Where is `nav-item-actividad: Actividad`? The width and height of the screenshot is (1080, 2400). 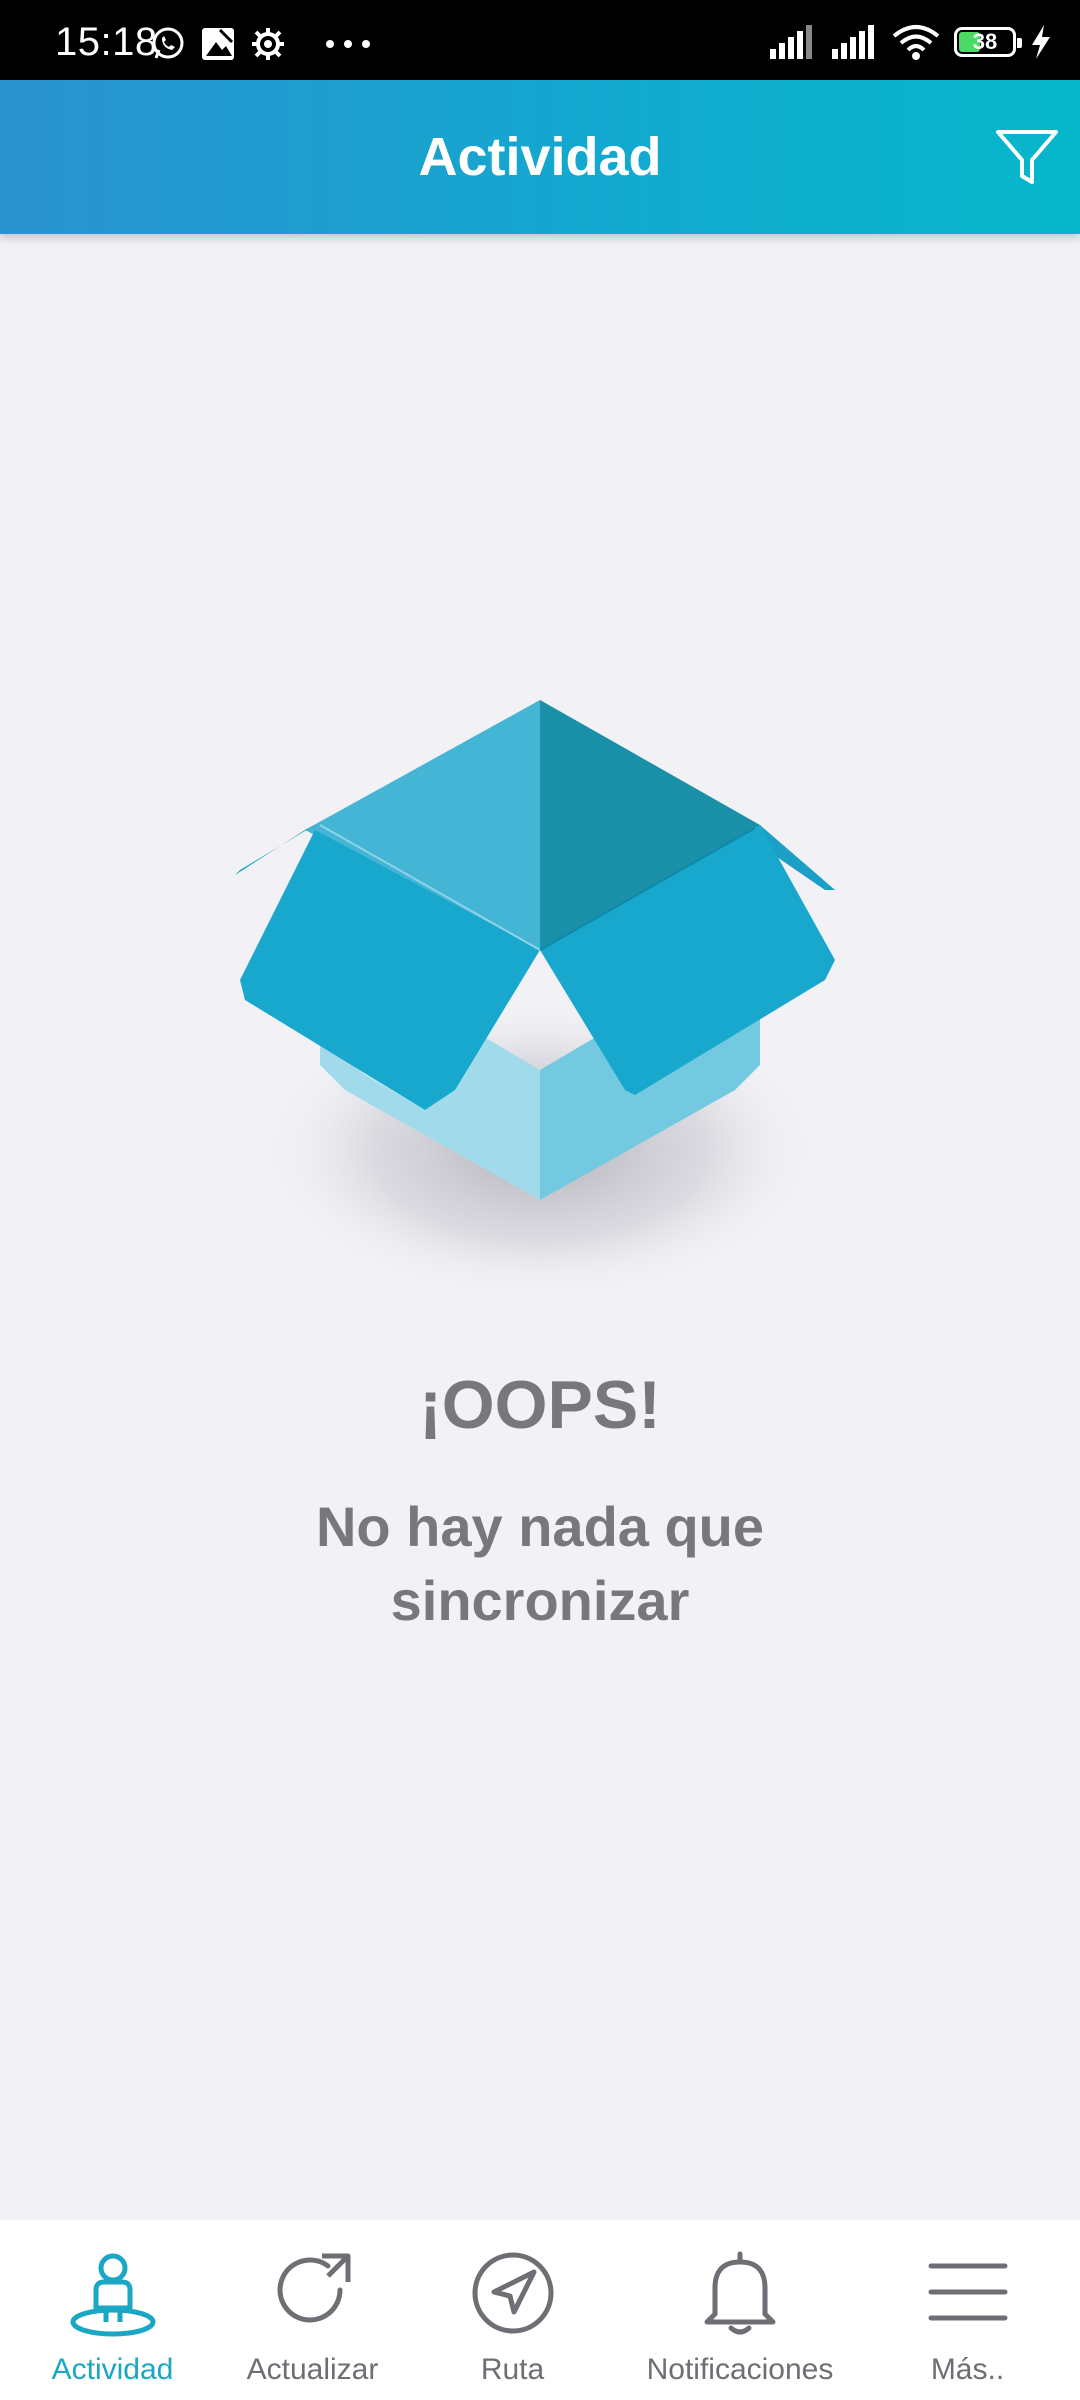 nav-item-actividad: Actividad is located at coordinates (112, 2310).